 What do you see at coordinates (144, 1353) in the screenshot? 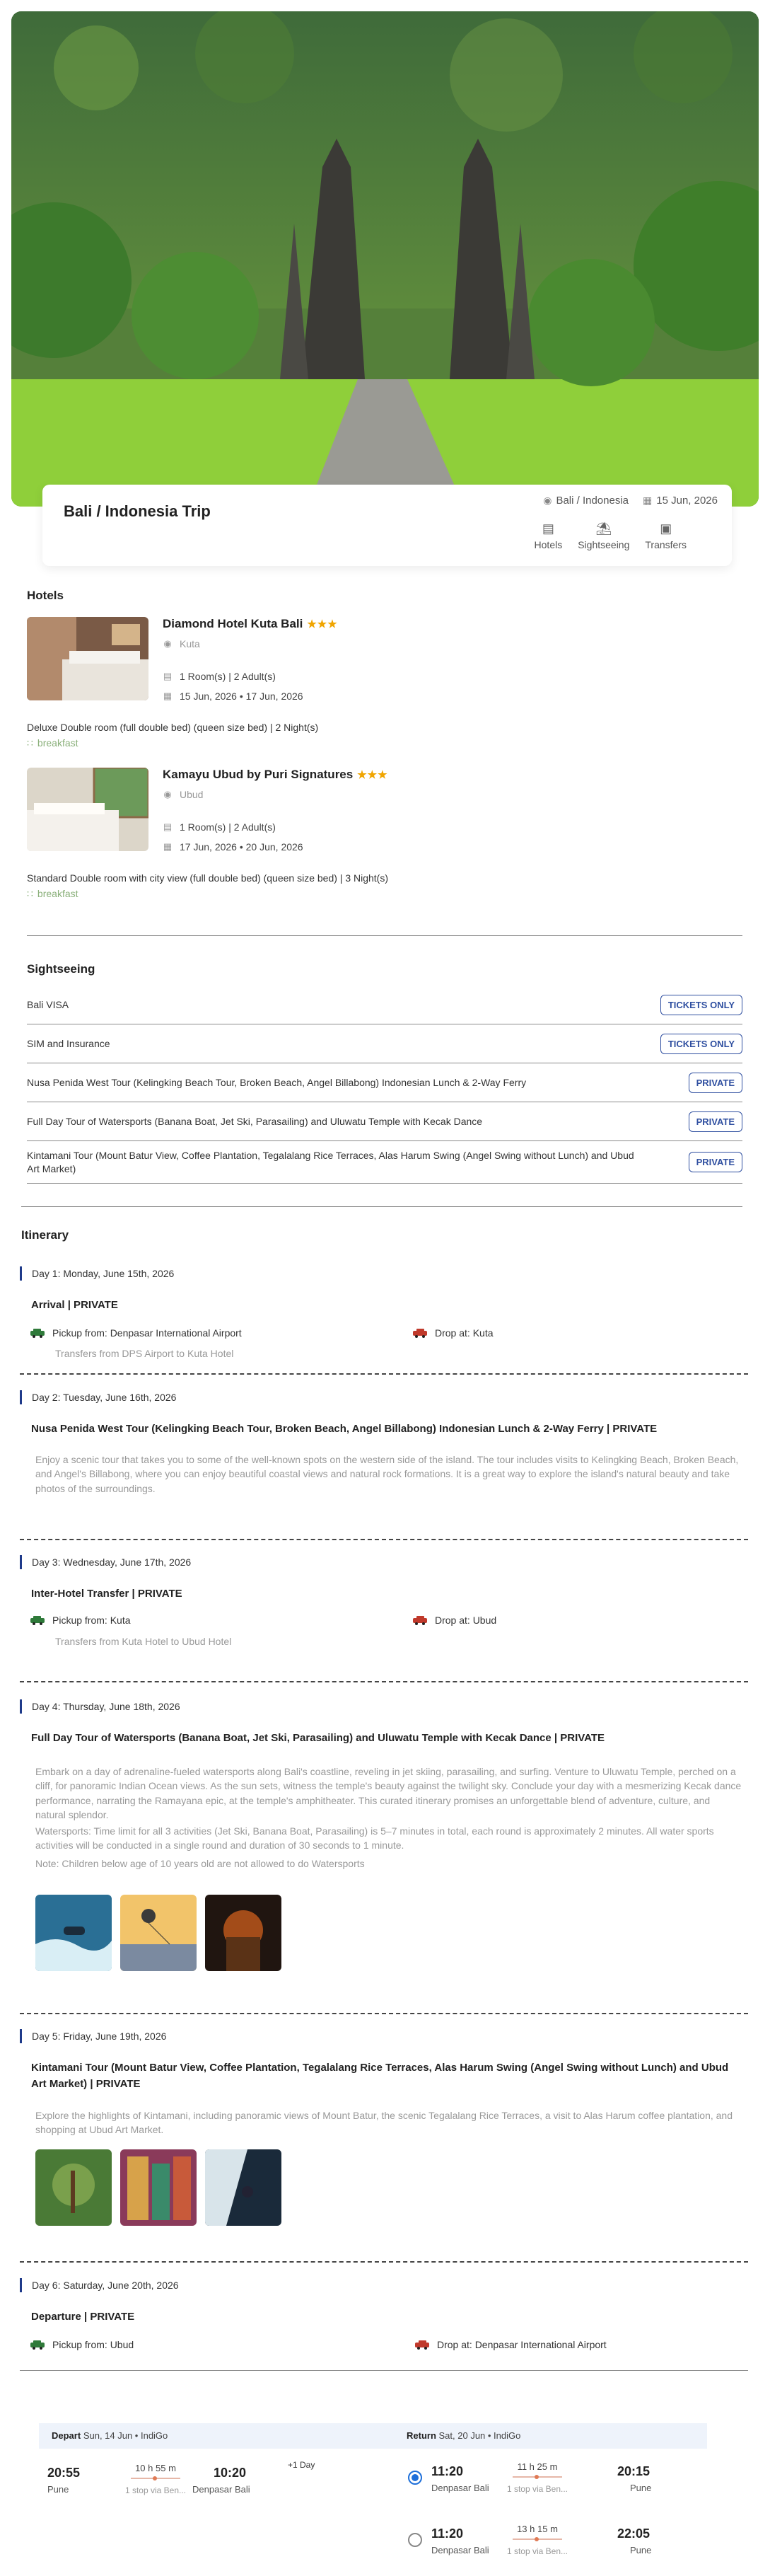
I see `transfer-note: Transfers from DPS Airport to Kuta Hotel` at bounding box center [144, 1353].